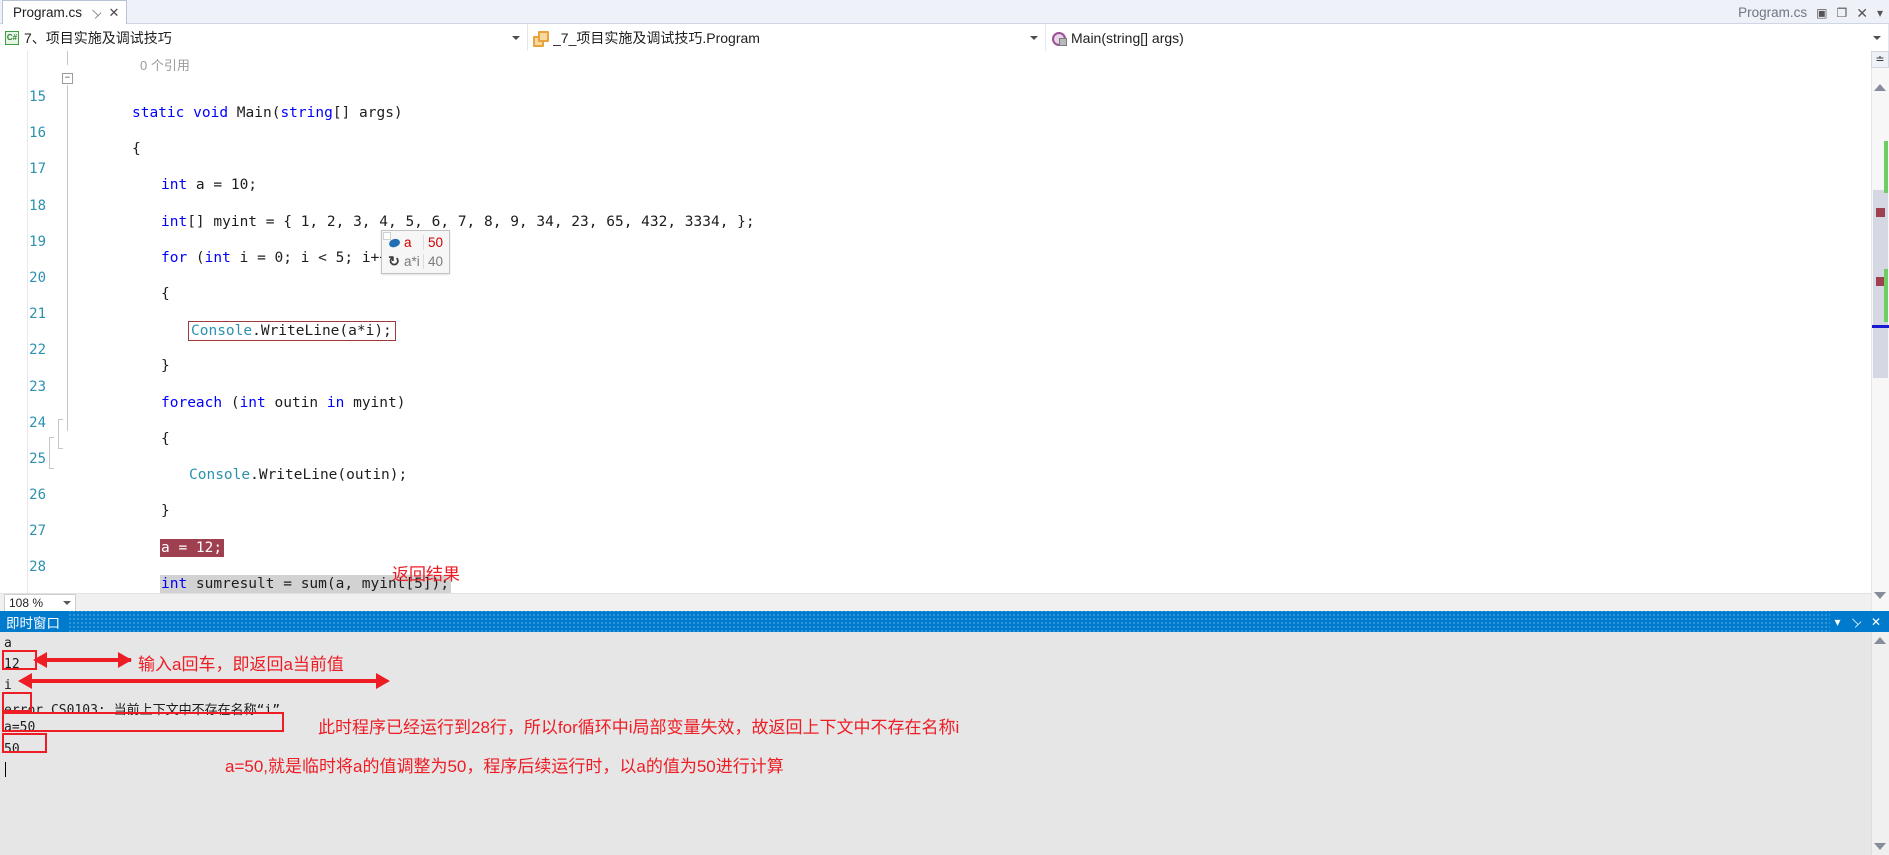 The width and height of the screenshot is (1889, 855). What do you see at coordinates (37, 97) in the screenshot?
I see `line-number: 15` at bounding box center [37, 97].